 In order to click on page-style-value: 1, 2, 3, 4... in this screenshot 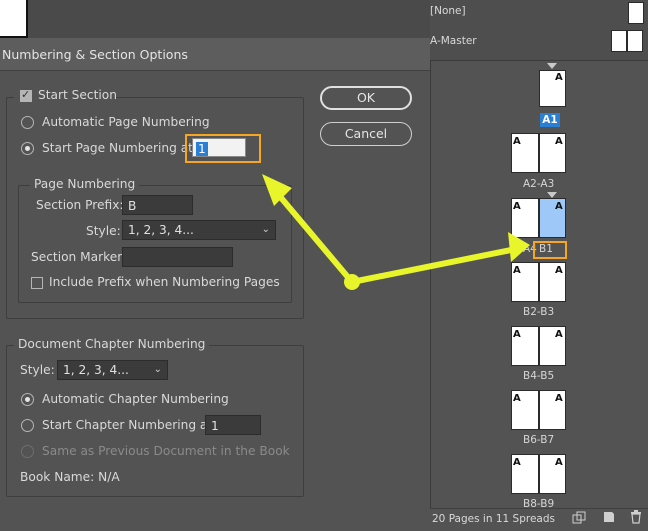, I will do `click(161, 230)`.